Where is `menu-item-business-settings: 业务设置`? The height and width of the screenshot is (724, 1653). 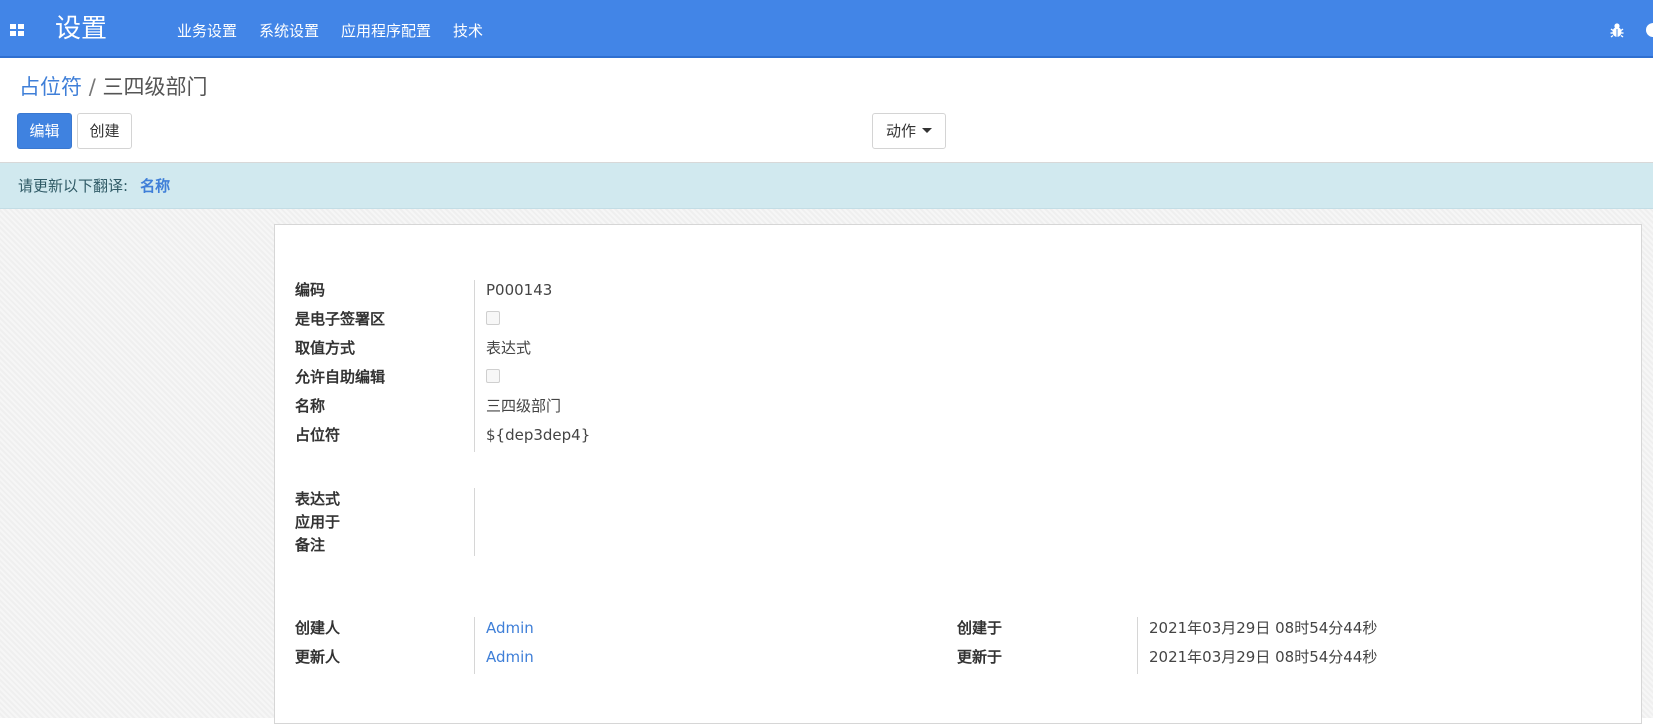
menu-item-business-settings: 业务设置 is located at coordinates (207, 31).